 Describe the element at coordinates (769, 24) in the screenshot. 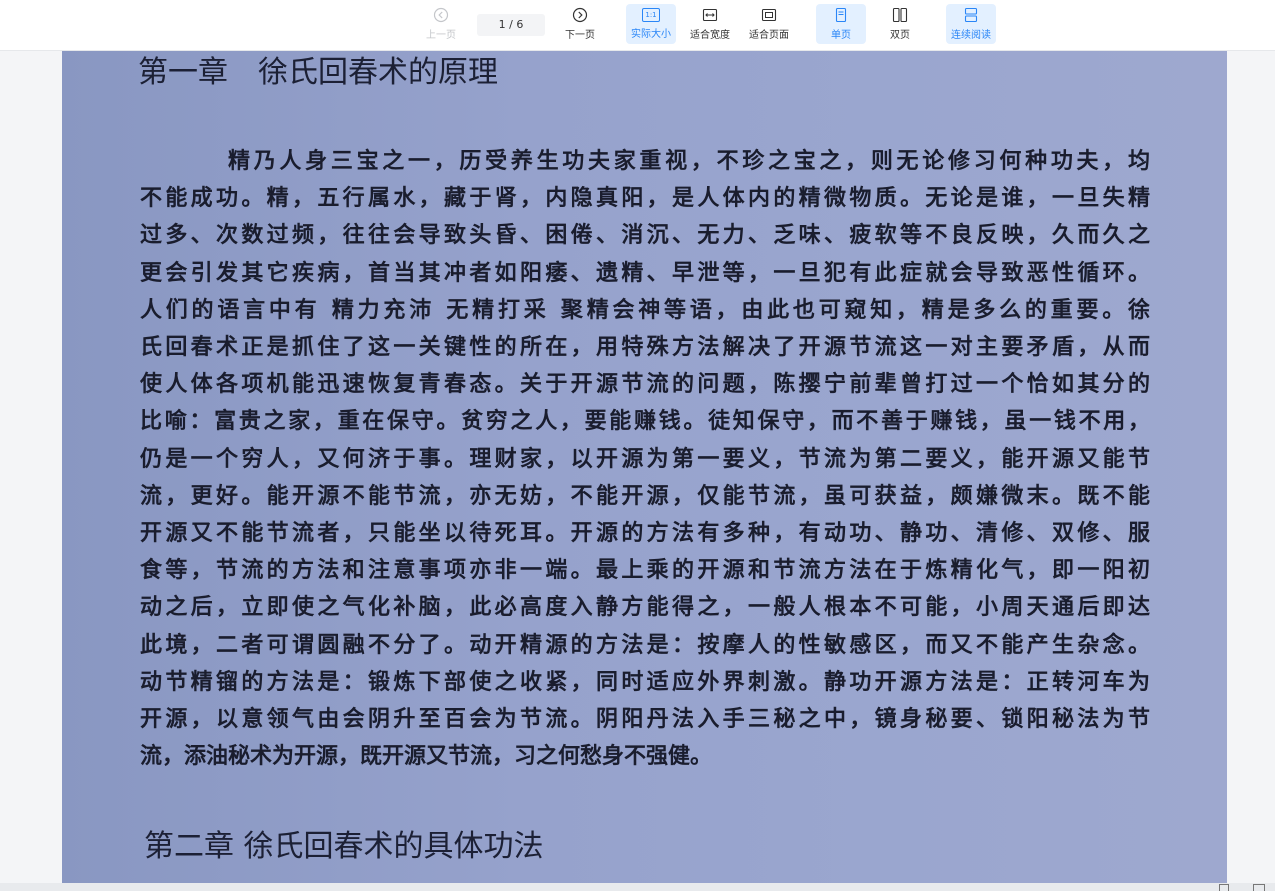

I see `fit-page-button: 适合页面` at that location.